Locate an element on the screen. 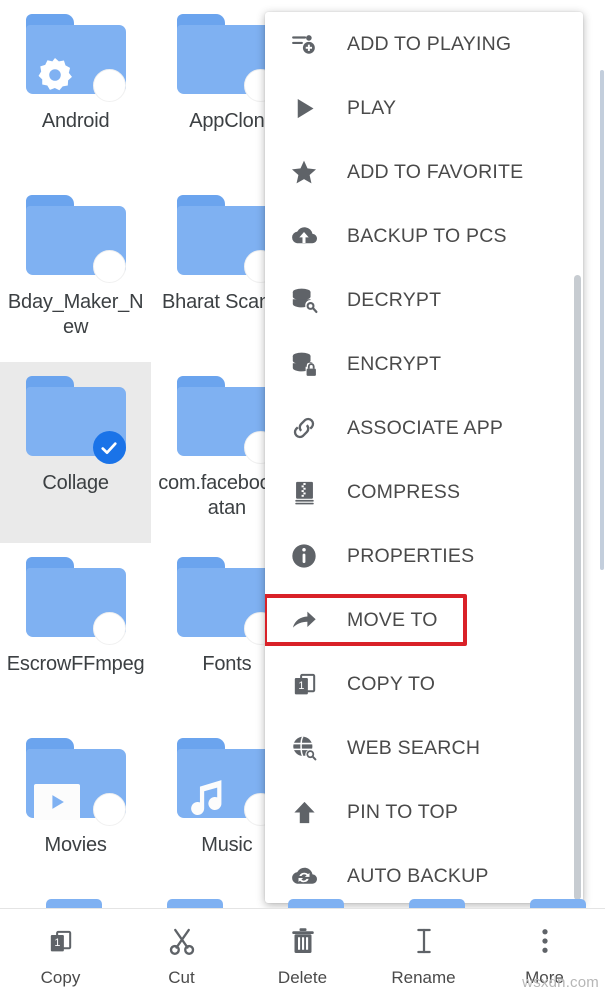 The width and height of the screenshot is (605, 997). menu-item-copy-to: 1 COPY TO is located at coordinates (424, 684).